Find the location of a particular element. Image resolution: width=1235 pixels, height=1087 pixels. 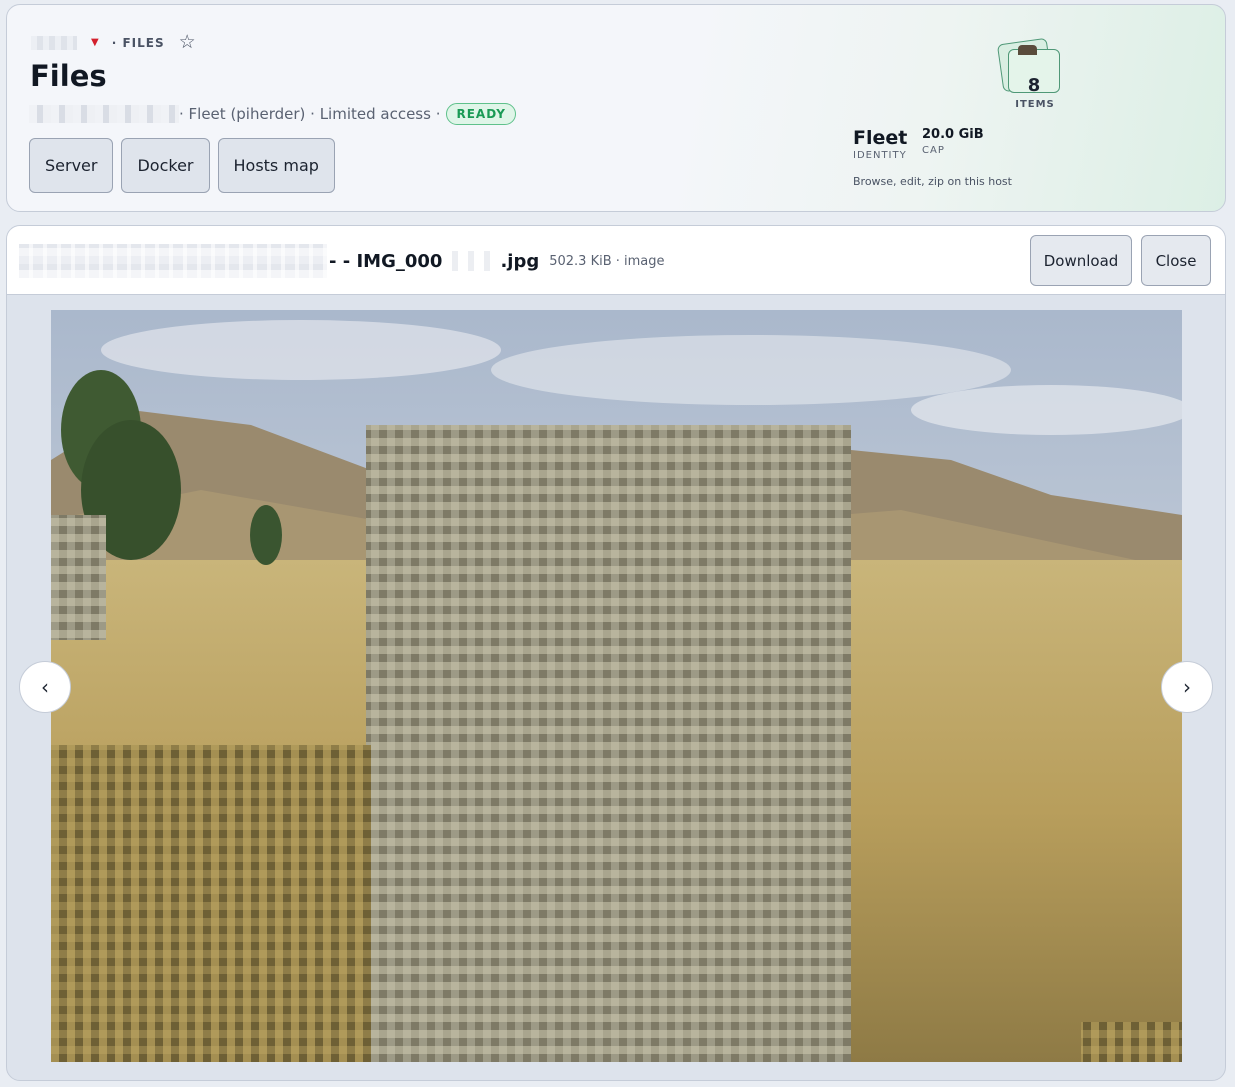

redacted-host-address is located at coordinates (104, 114).